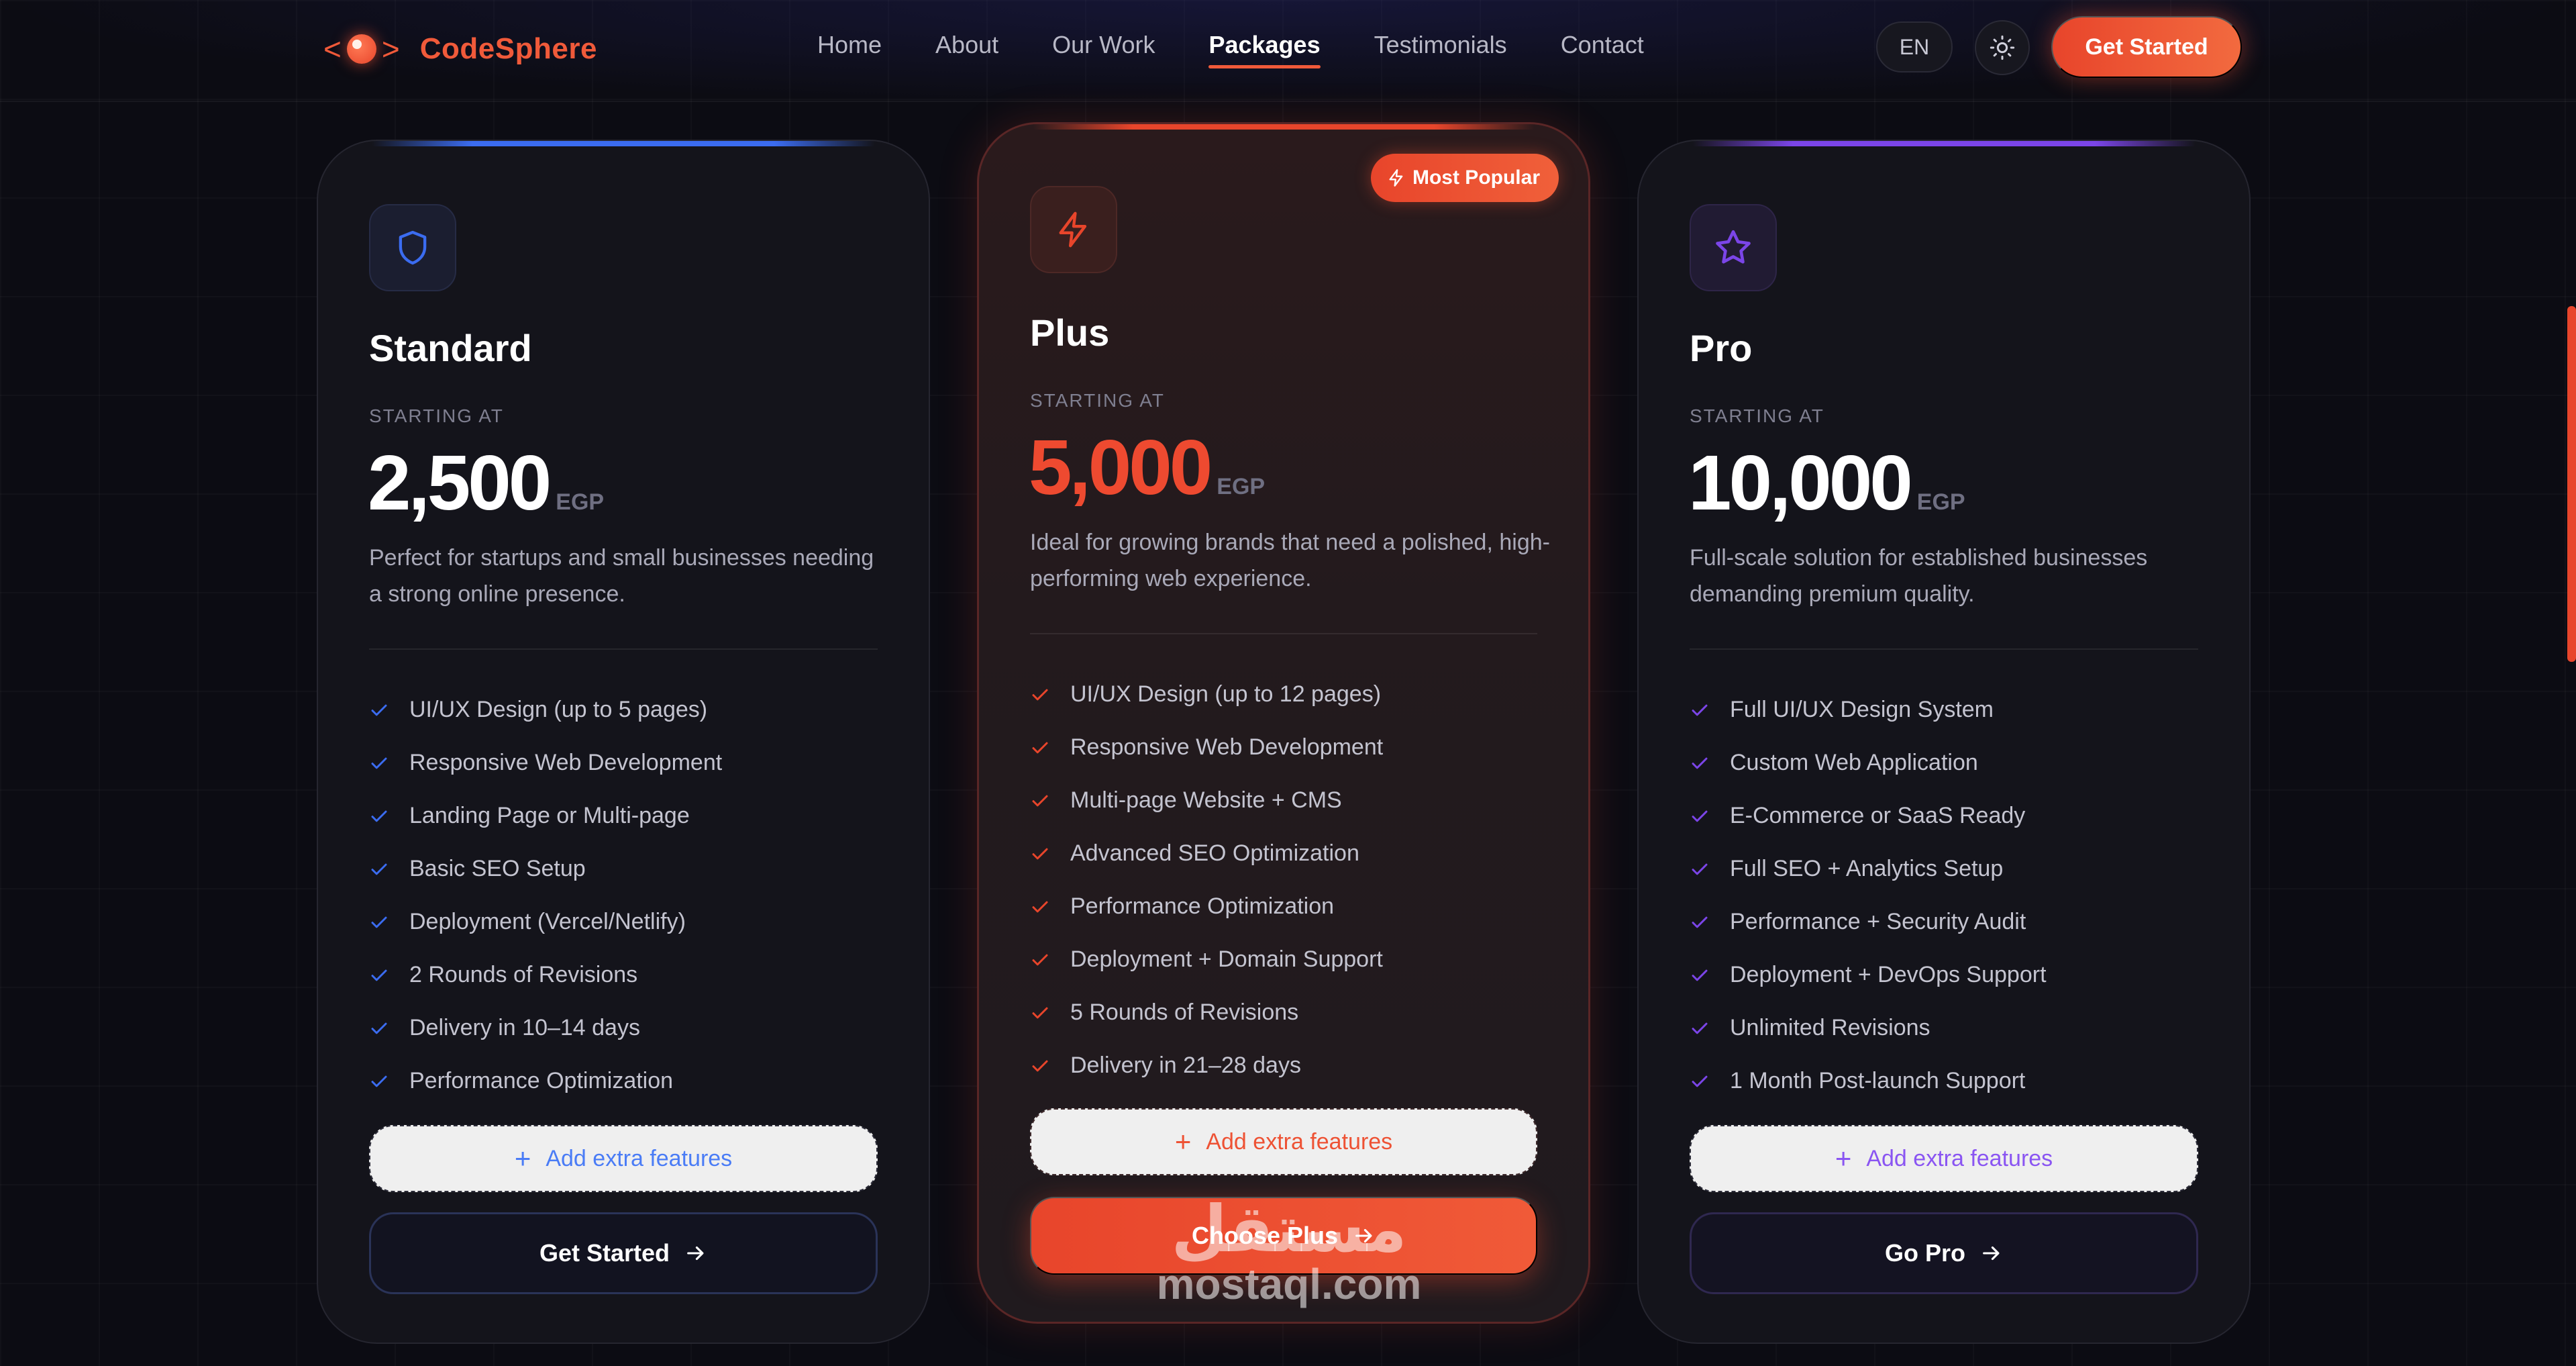 This screenshot has width=2576, height=1366. What do you see at coordinates (545, 921) in the screenshot?
I see `feature-item: Deployment (Vercel/Netlify)` at bounding box center [545, 921].